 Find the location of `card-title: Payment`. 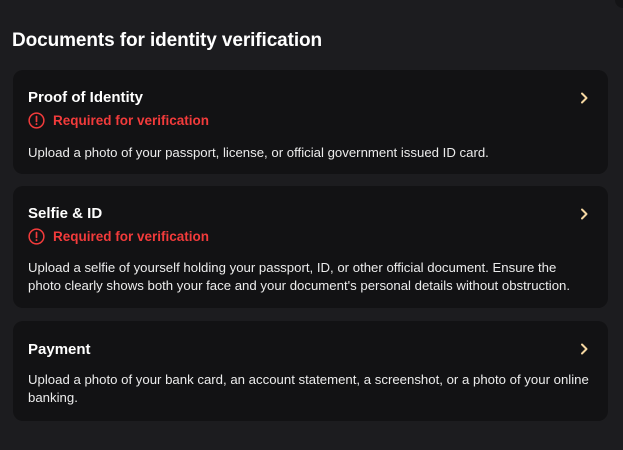

card-title: Payment is located at coordinates (59, 349).